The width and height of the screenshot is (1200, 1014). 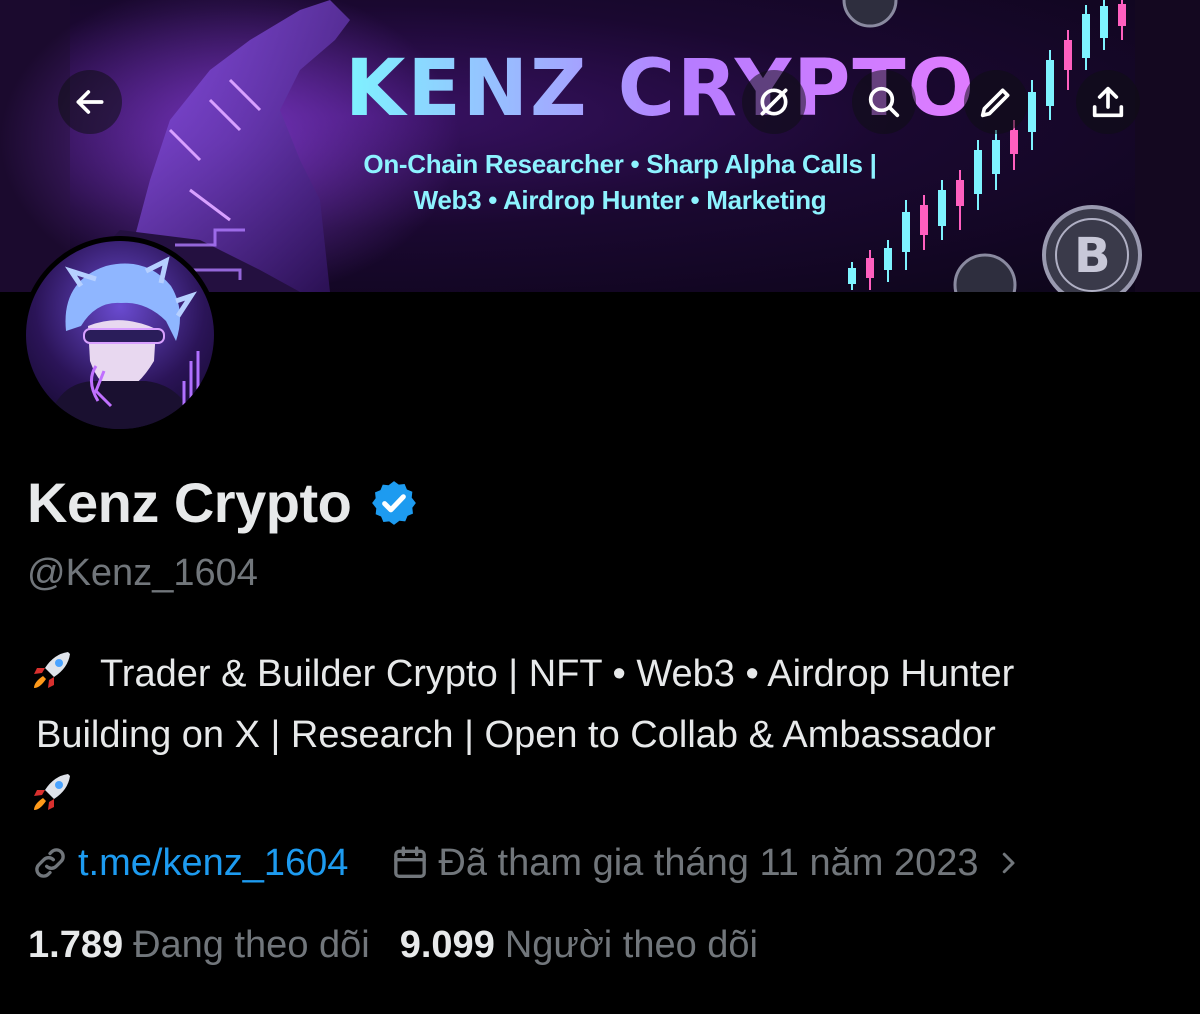 I want to click on profile-link: t.me/kenz_1604, so click(x=213, y=863).